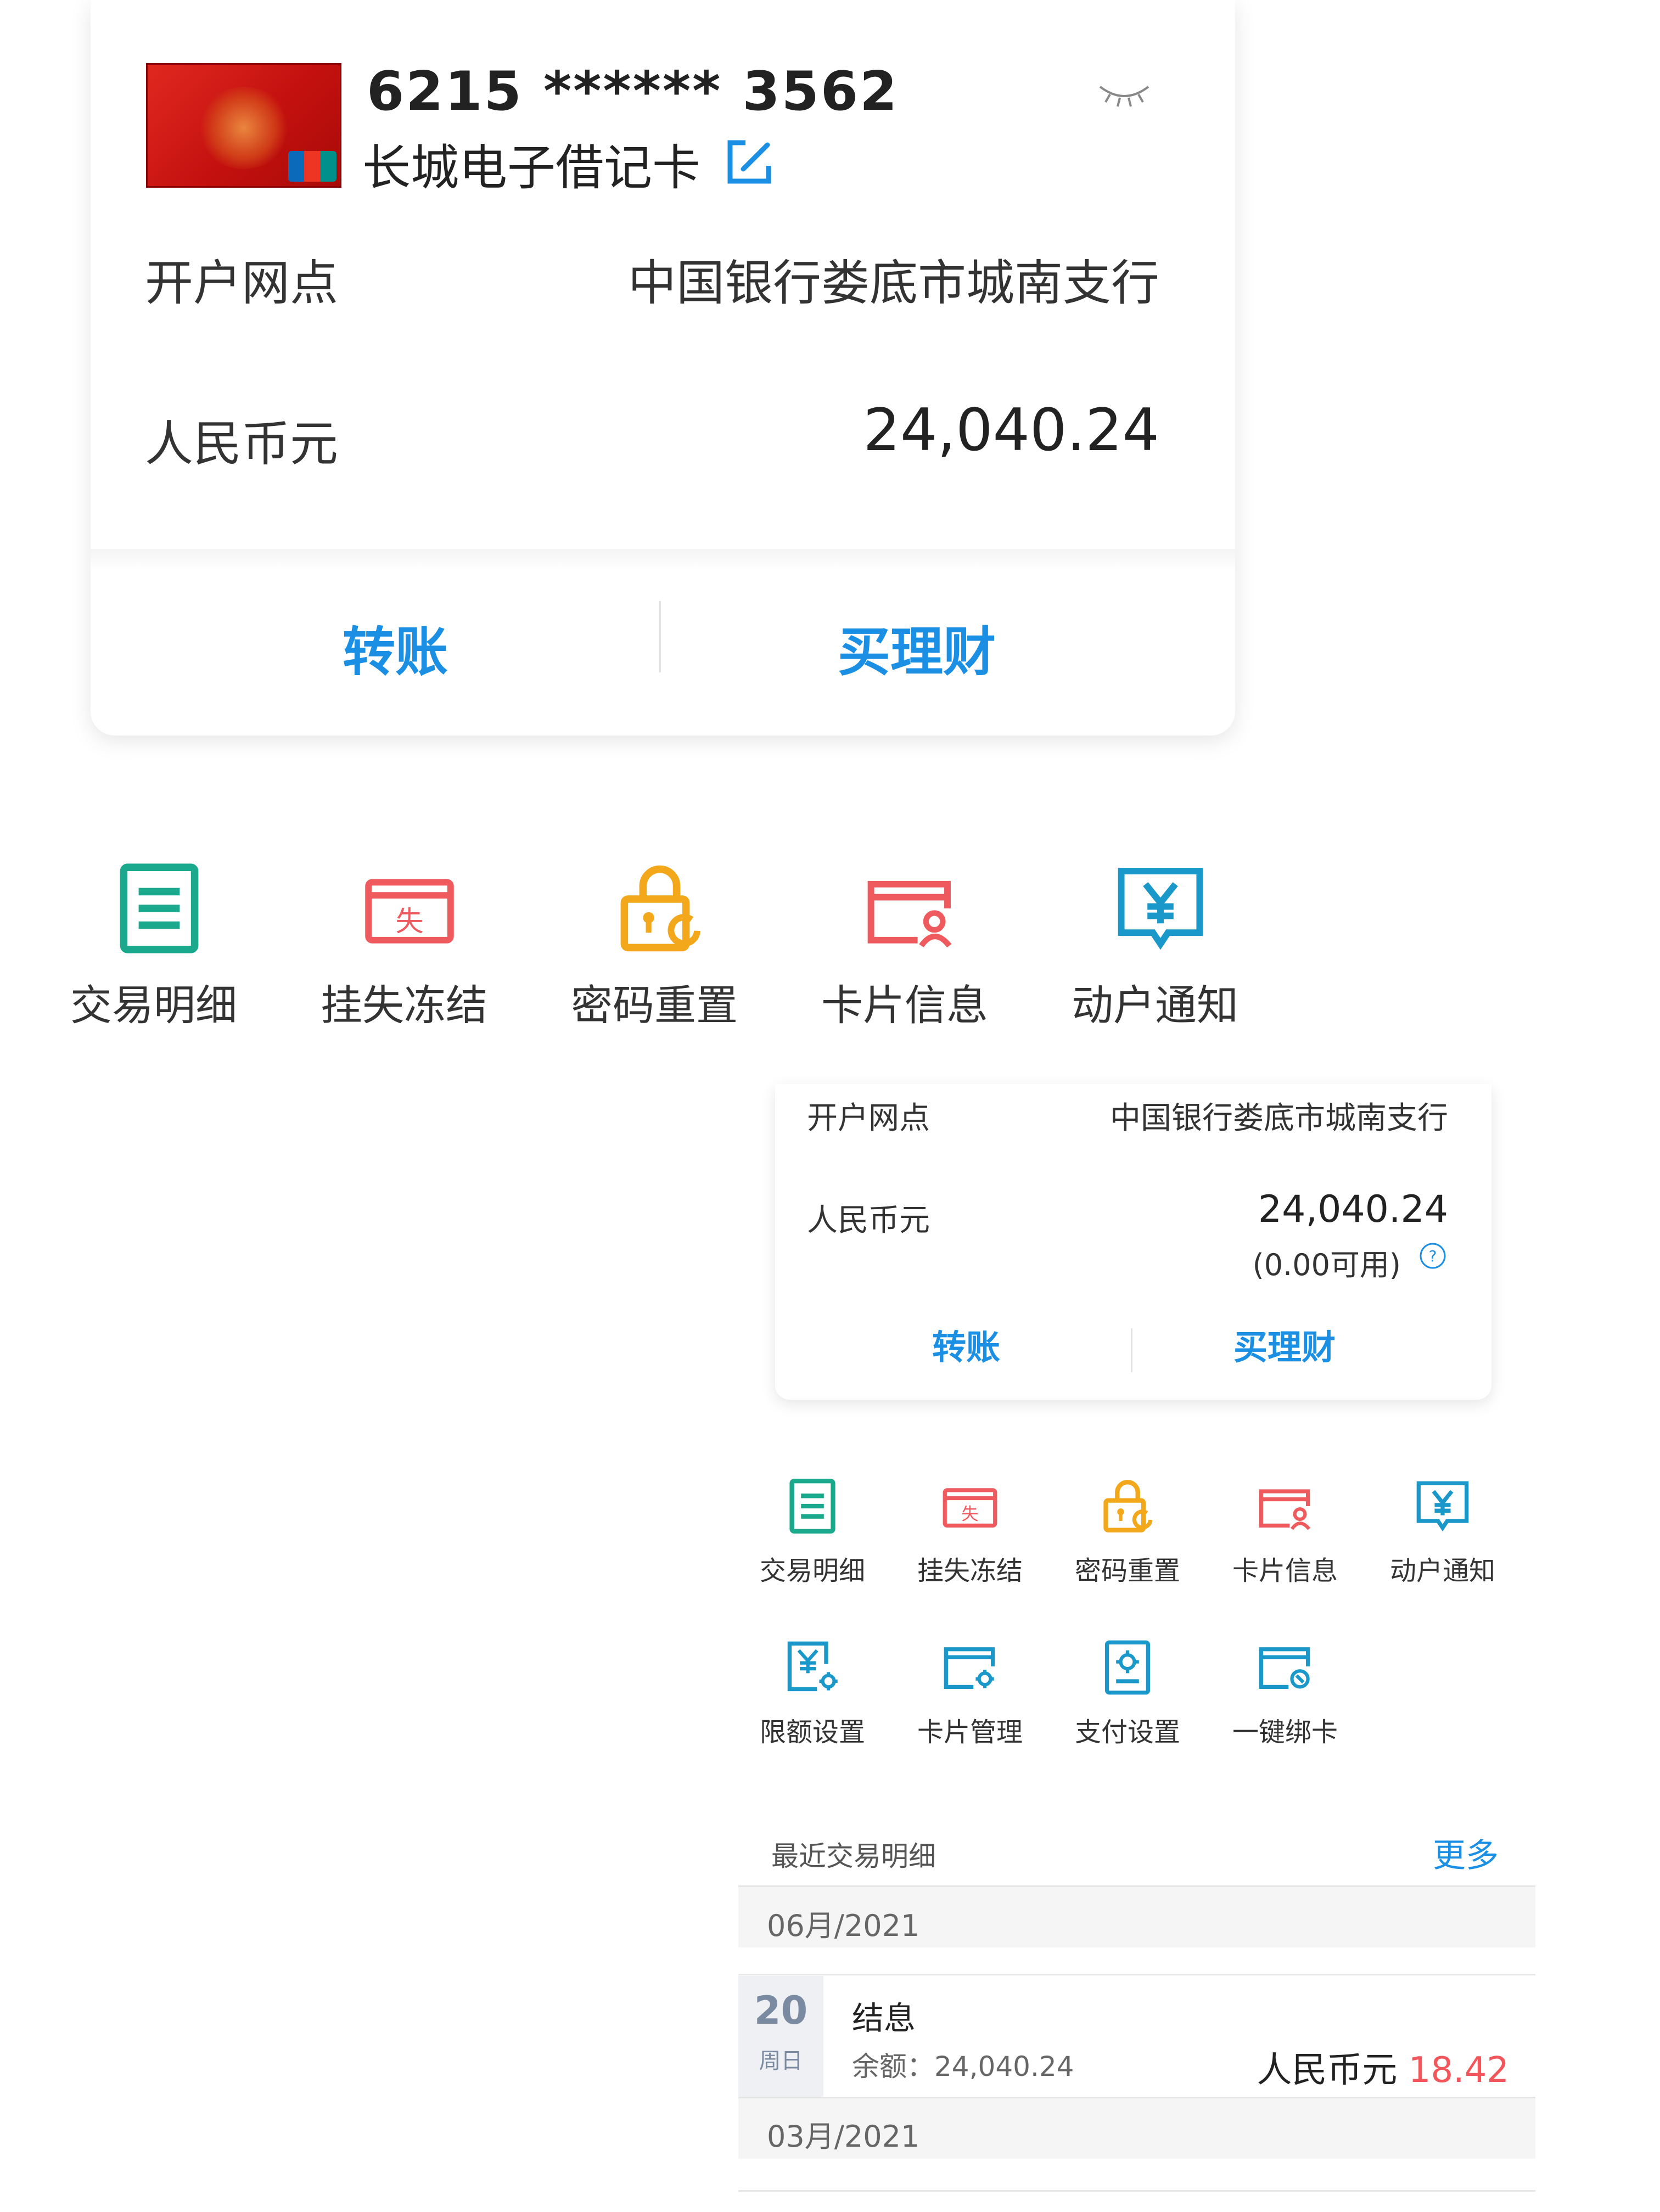  I want to click on balance-value-small: 24,040.24, so click(1353, 1209).